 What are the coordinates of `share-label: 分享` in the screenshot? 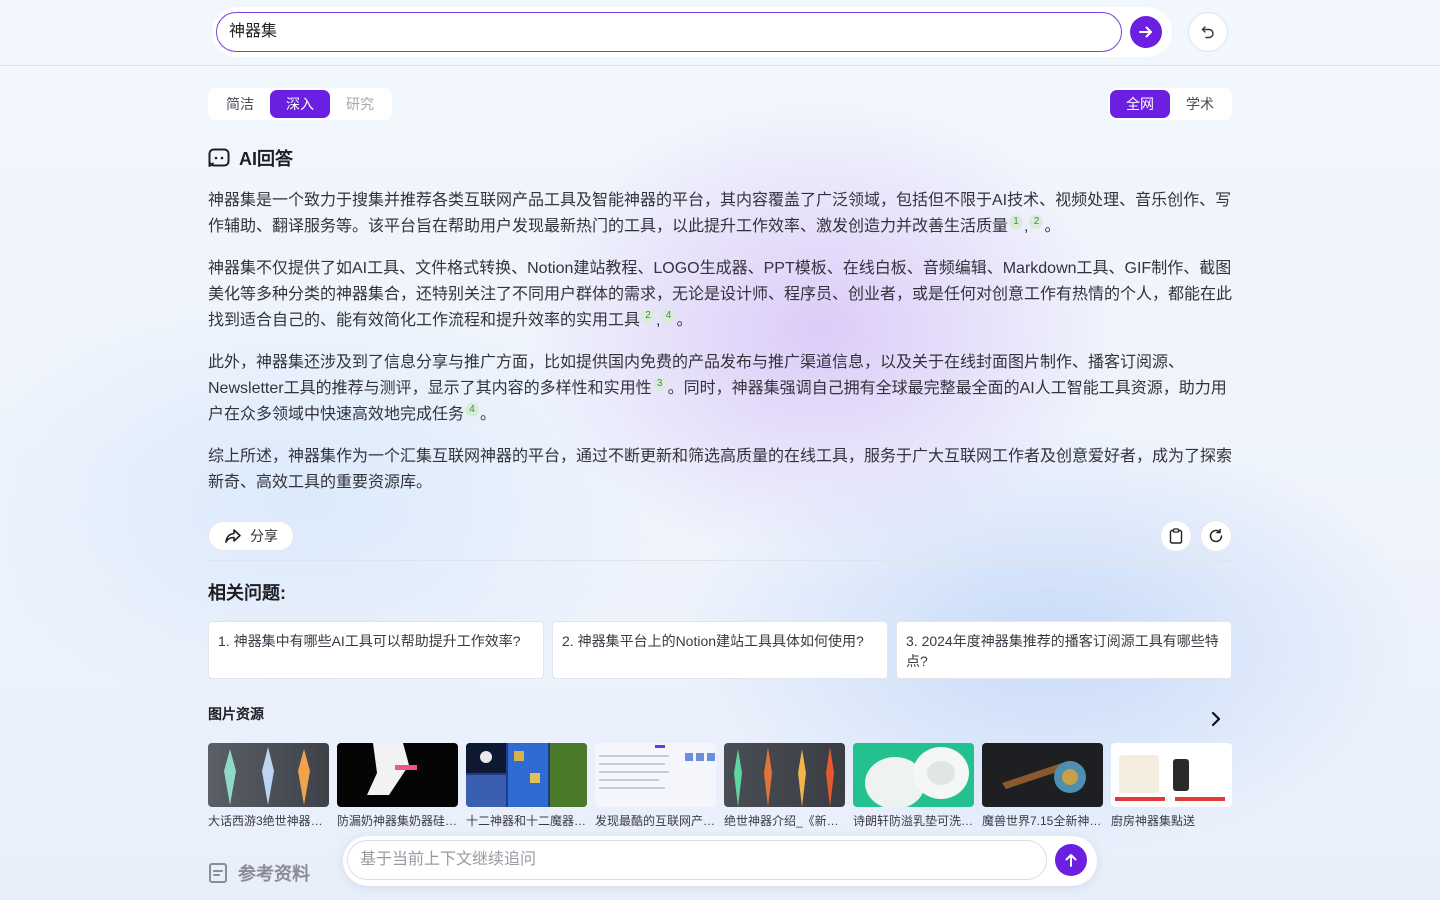 It's located at (264, 536).